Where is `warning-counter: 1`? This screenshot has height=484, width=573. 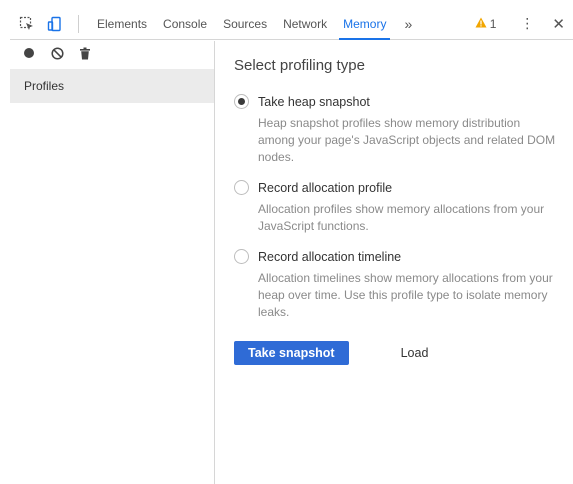
warning-counter: 1 is located at coordinates (486, 23).